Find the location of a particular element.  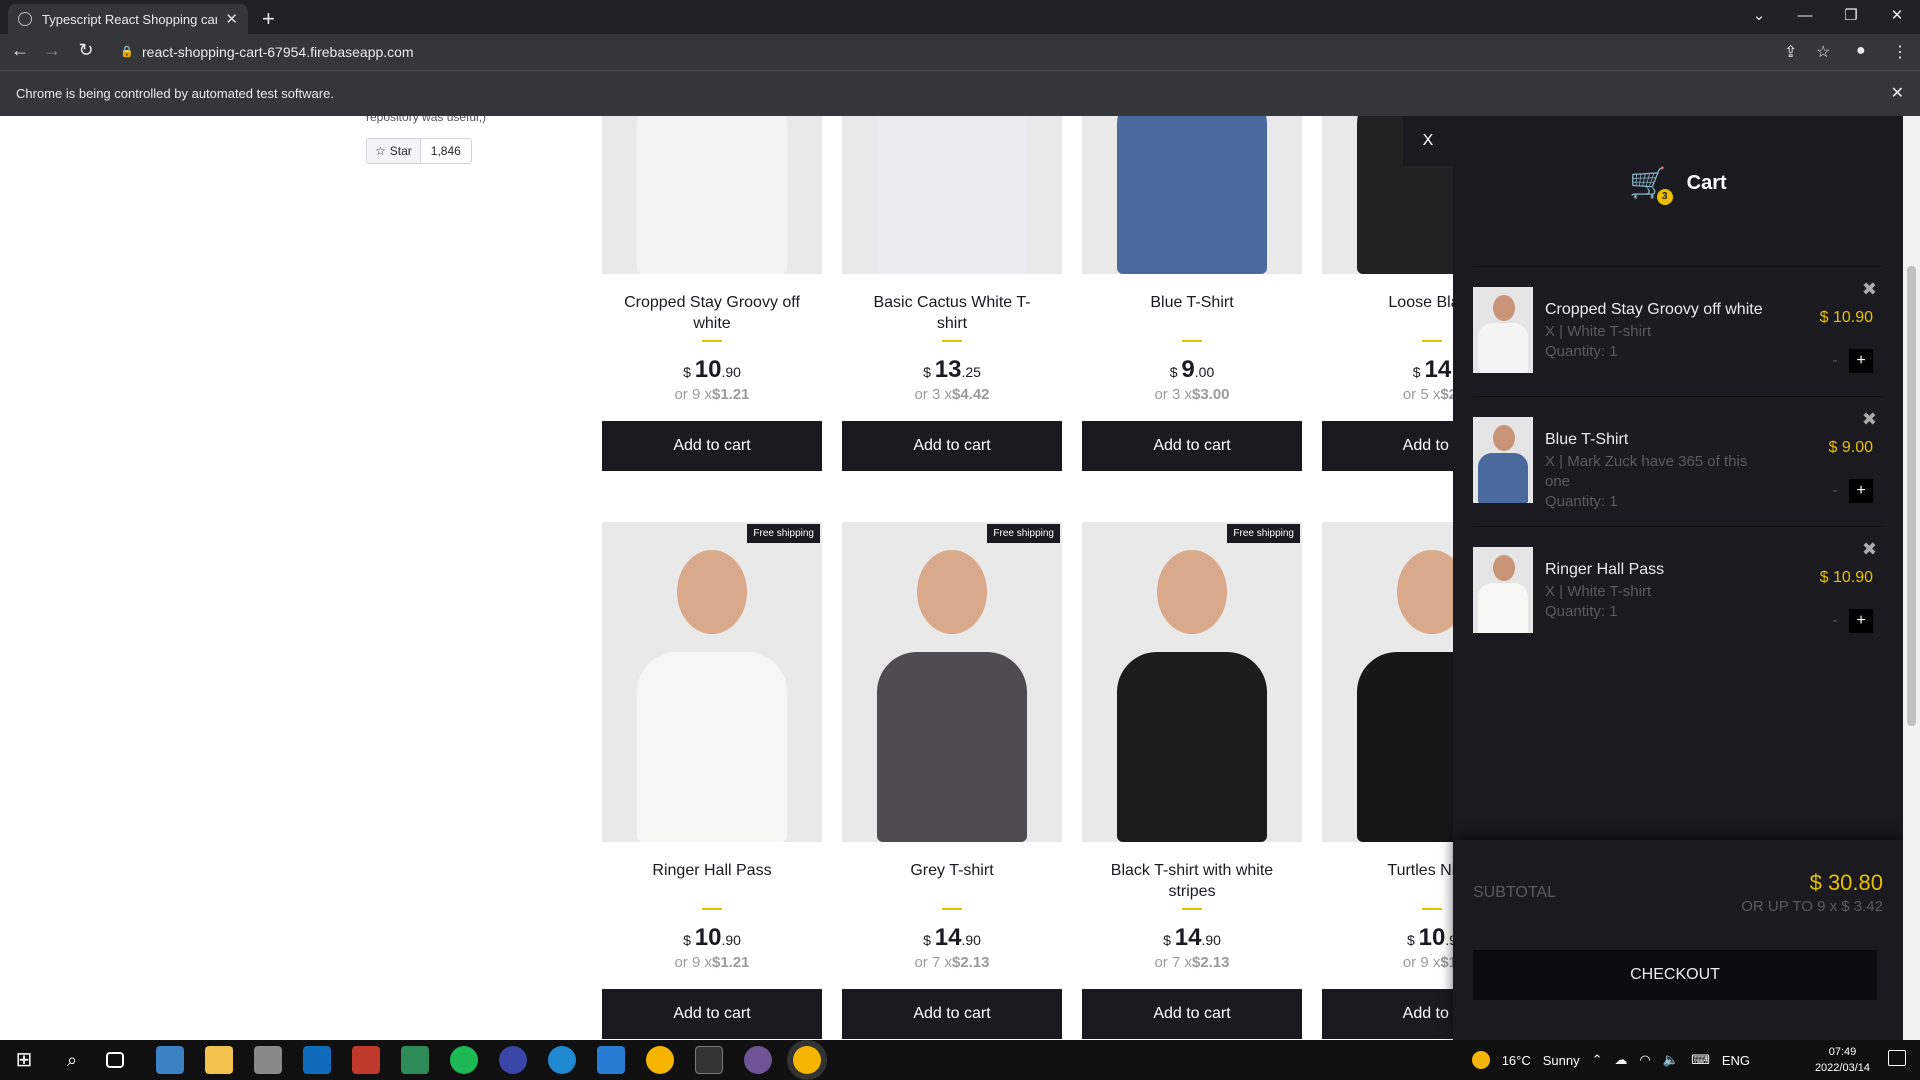

weather-text: Sunny is located at coordinates (1561, 1060).